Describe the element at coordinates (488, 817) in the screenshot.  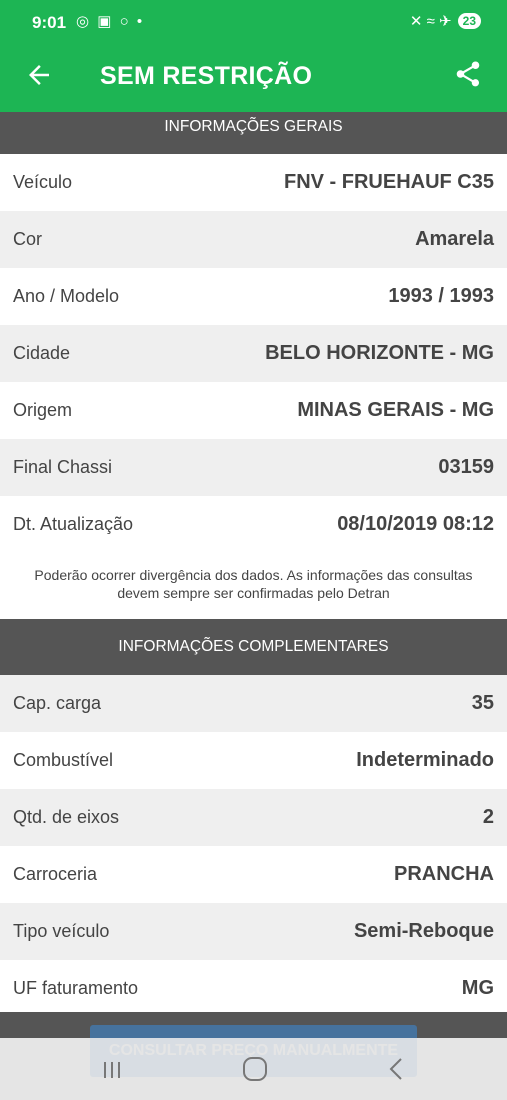
I see `row-value: 2` at that location.